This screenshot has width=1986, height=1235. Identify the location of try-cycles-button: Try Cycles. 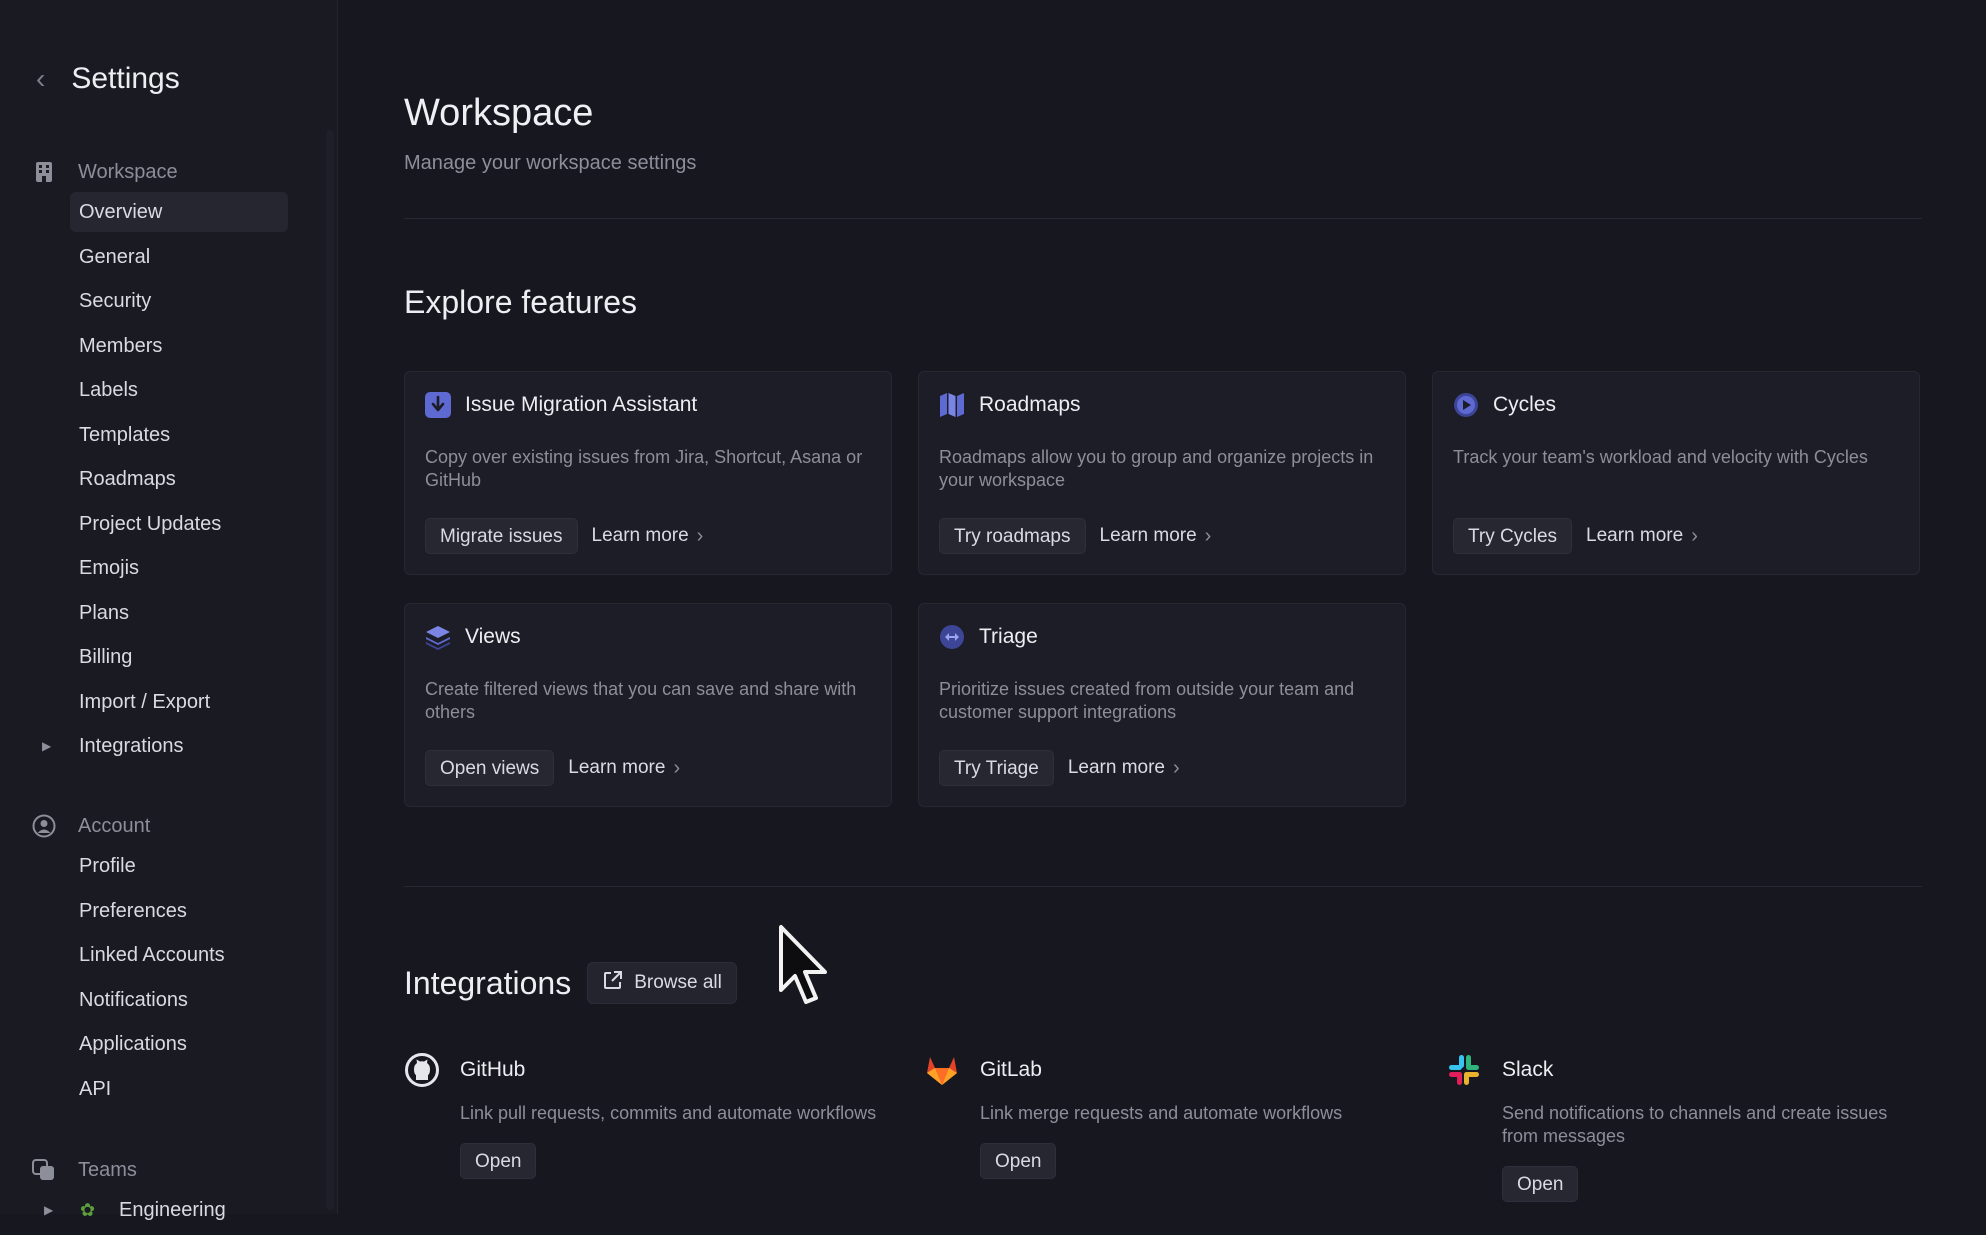
(1513, 536).